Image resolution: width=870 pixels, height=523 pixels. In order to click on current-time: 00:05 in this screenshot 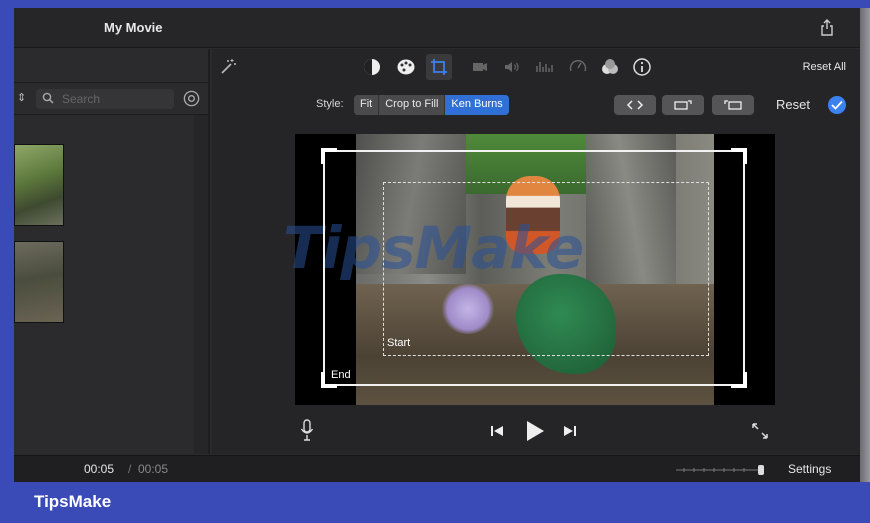, I will do `click(99, 469)`.